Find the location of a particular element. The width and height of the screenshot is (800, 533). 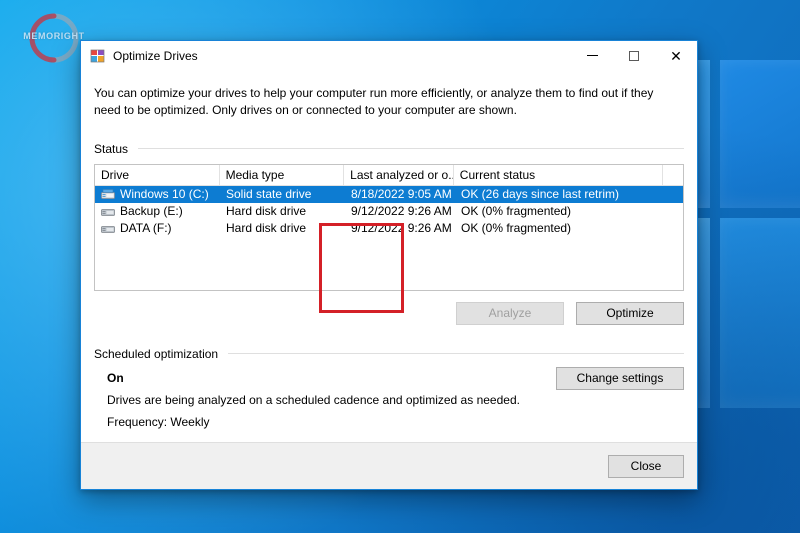

analyze-button: Analyze is located at coordinates (510, 313).